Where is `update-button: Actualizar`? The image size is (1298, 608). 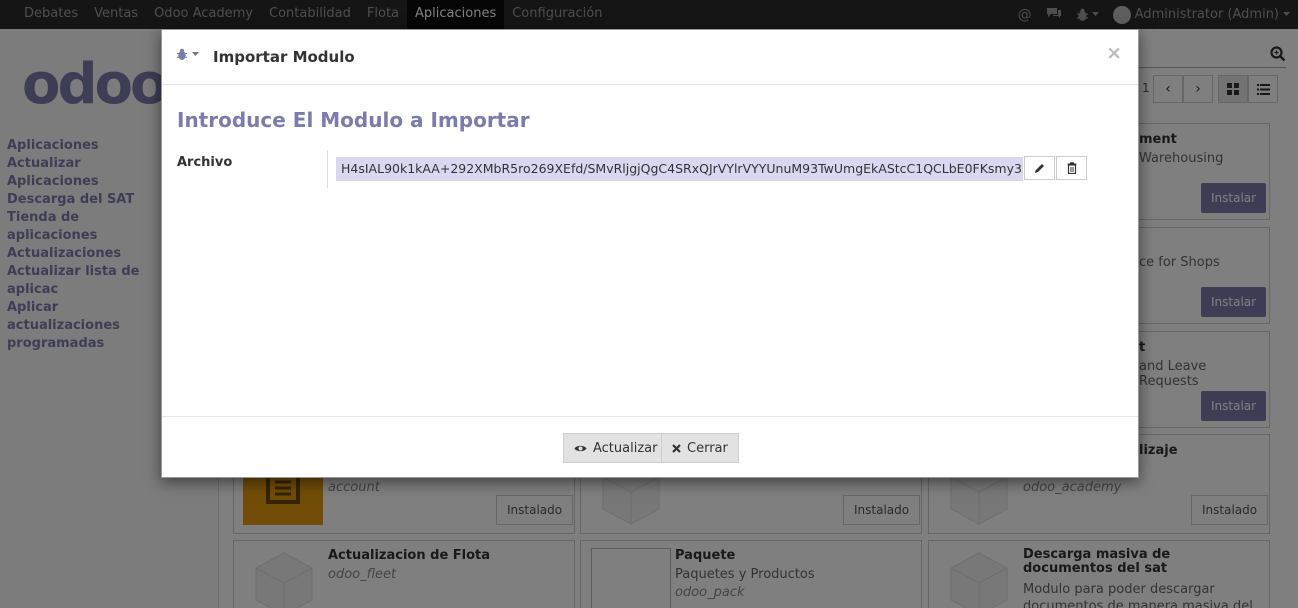 update-button: Actualizar is located at coordinates (616, 448).